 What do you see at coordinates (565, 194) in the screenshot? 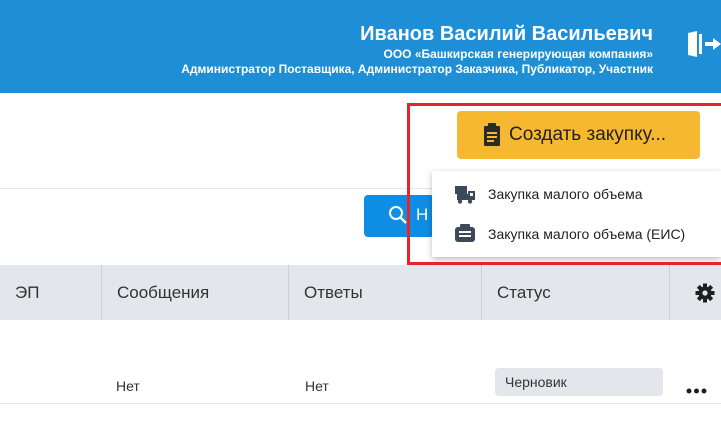
I see `menu-item-label: Закупка малого объема` at bounding box center [565, 194].